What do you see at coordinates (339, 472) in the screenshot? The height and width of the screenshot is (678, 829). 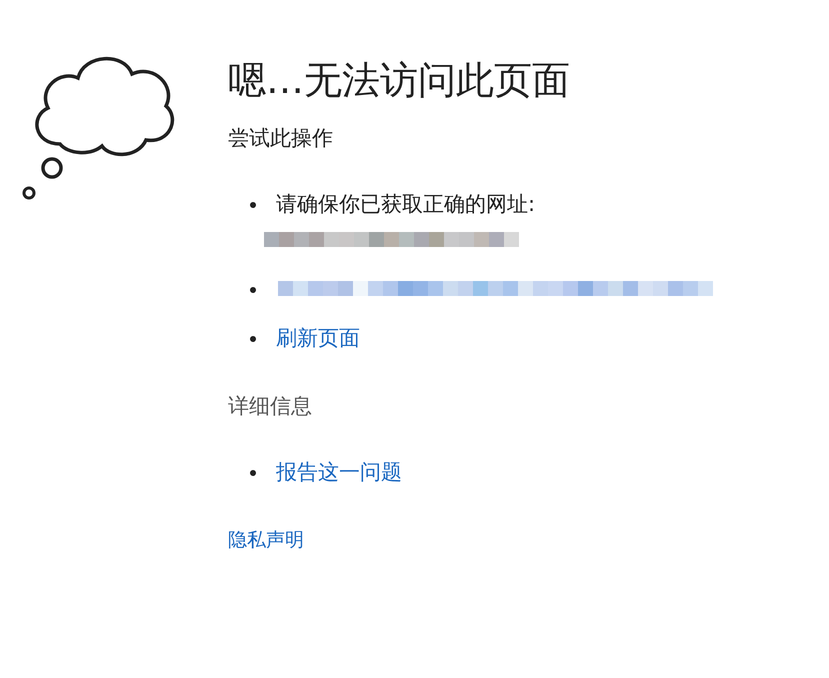 I see `report-link: 报告这一问题` at bounding box center [339, 472].